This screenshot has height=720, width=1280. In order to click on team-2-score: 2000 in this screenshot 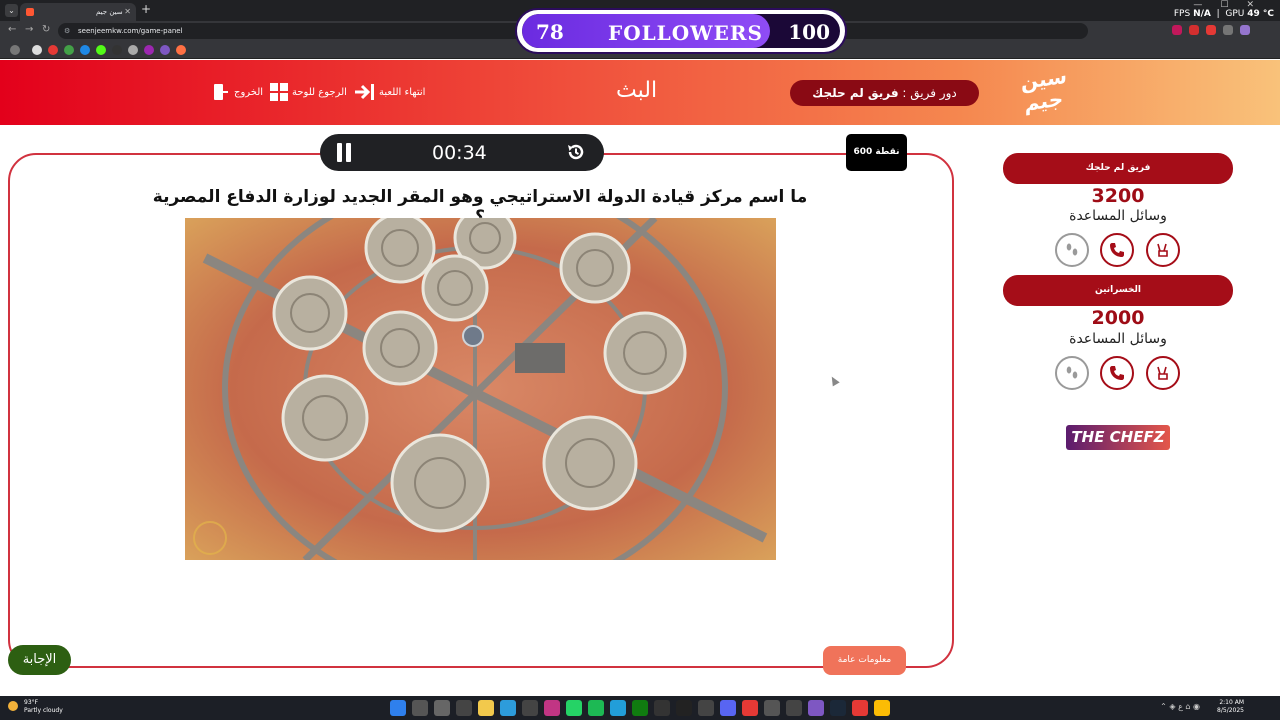, I will do `click(1118, 318)`.